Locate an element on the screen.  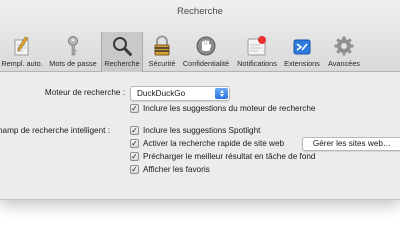
search-engine-popup: DuckDuckGo is located at coordinates (180, 93).